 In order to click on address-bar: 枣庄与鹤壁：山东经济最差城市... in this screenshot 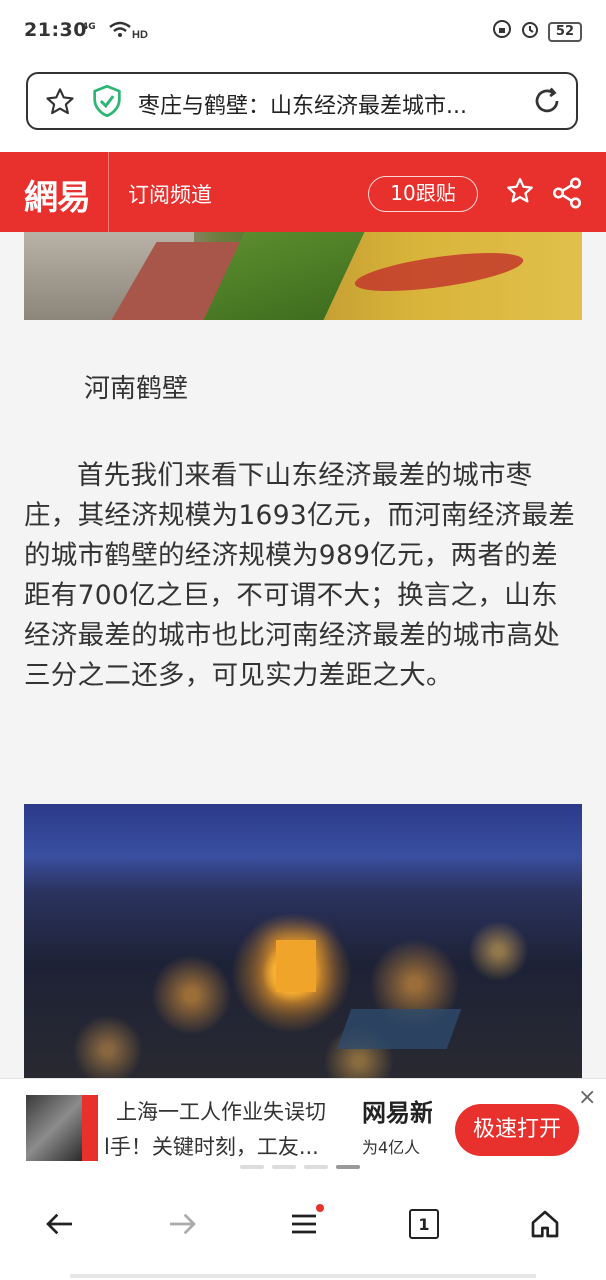, I will do `click(302, 101)`.